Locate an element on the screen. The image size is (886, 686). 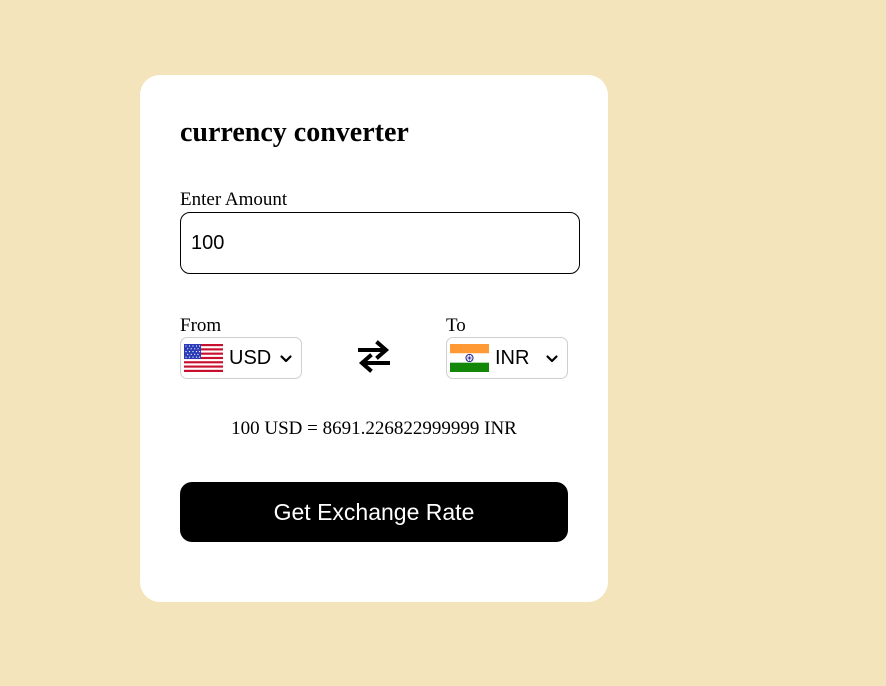
us-flag-icon is located at coordinates (203, 358).